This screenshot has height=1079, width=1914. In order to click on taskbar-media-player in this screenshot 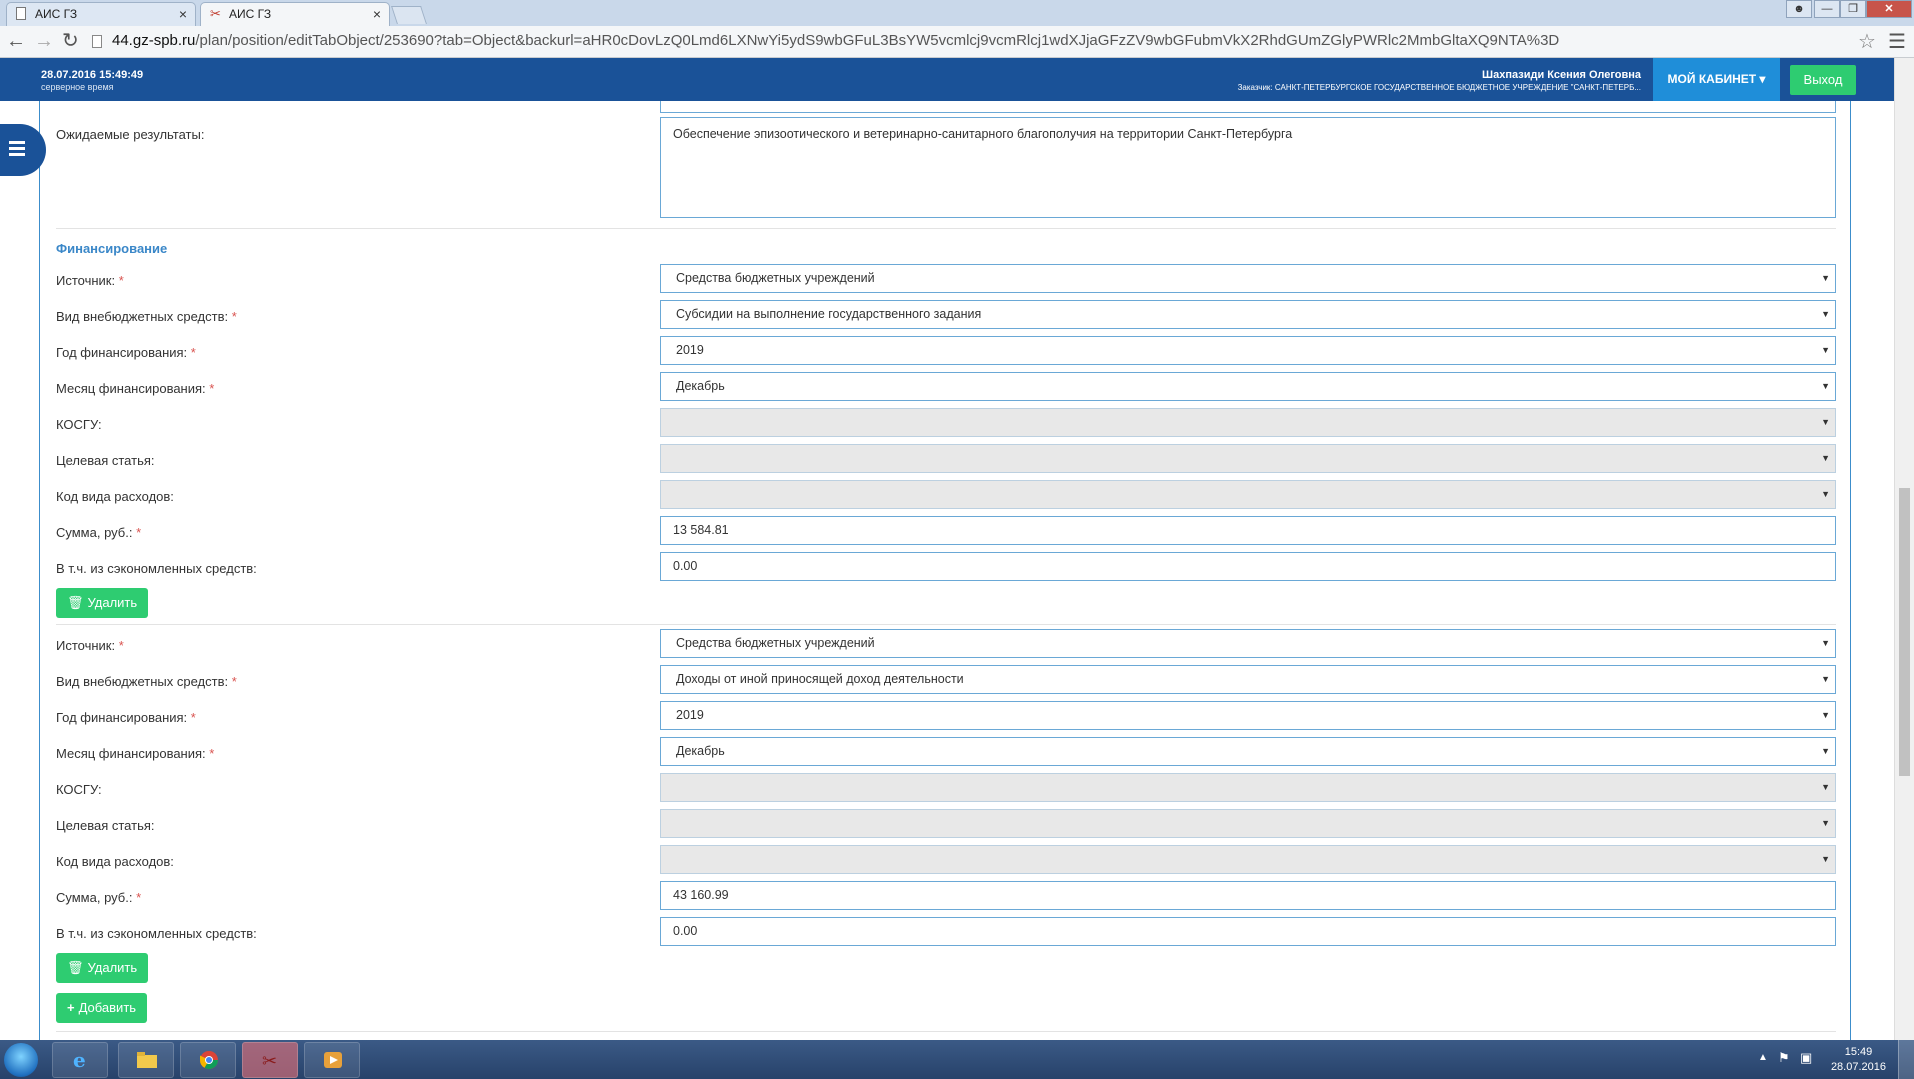, I will do `click(332, 1060)`.